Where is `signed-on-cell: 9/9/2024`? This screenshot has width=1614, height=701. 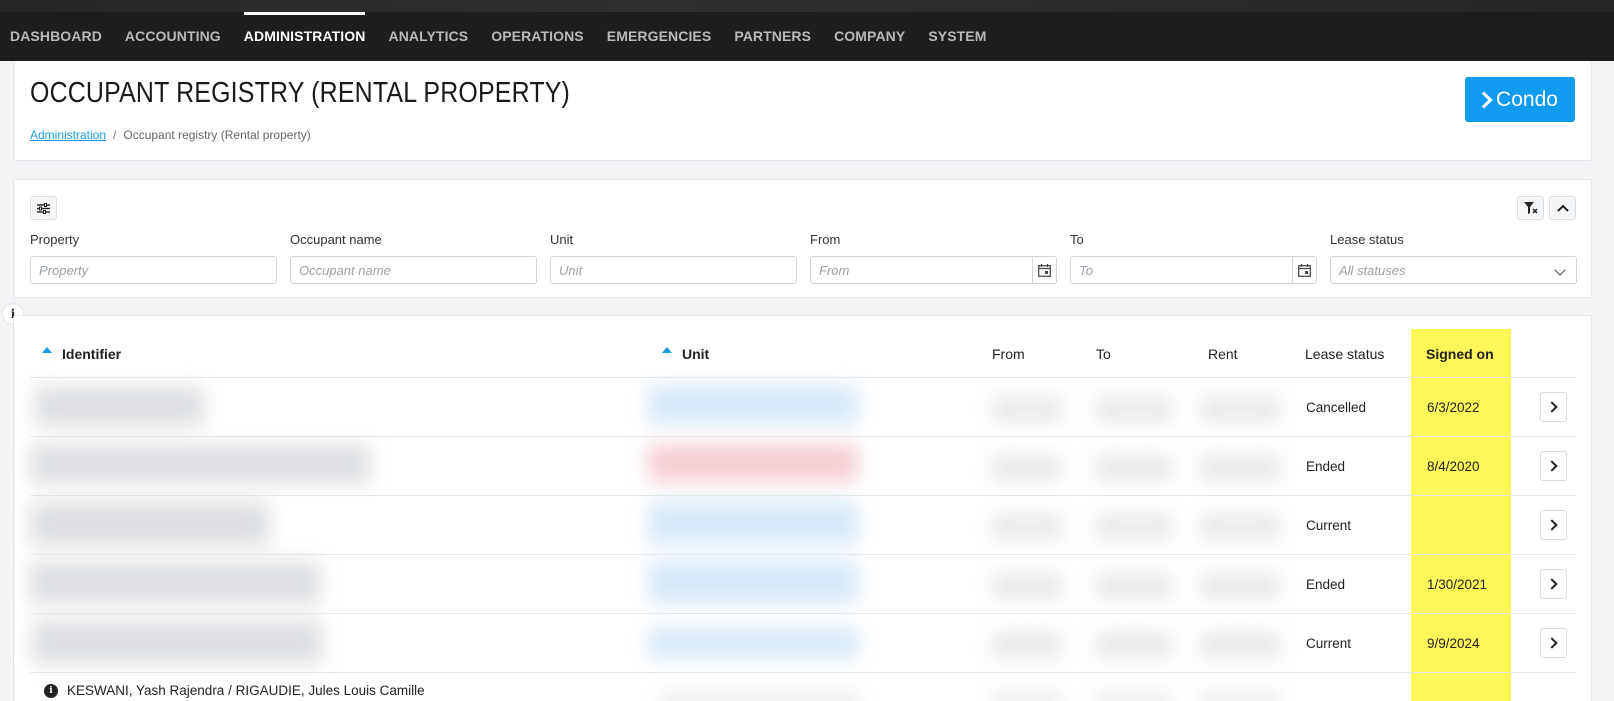 signed-on-cell: 9/9/2024 is located at coordinates (1453, 643).